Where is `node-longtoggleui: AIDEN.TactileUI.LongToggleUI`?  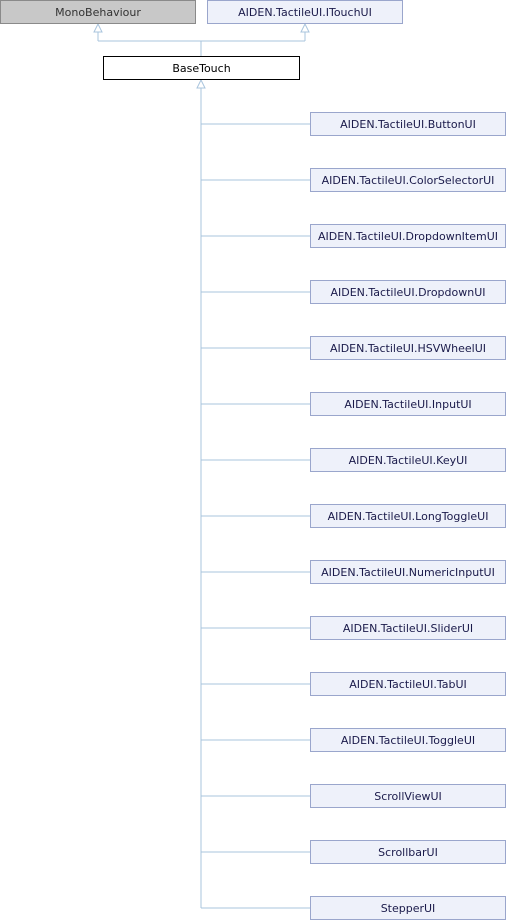 node-longtoggleui: AIDEN.TactileUI.LongToggleUI is located at coordinates (408, 516).